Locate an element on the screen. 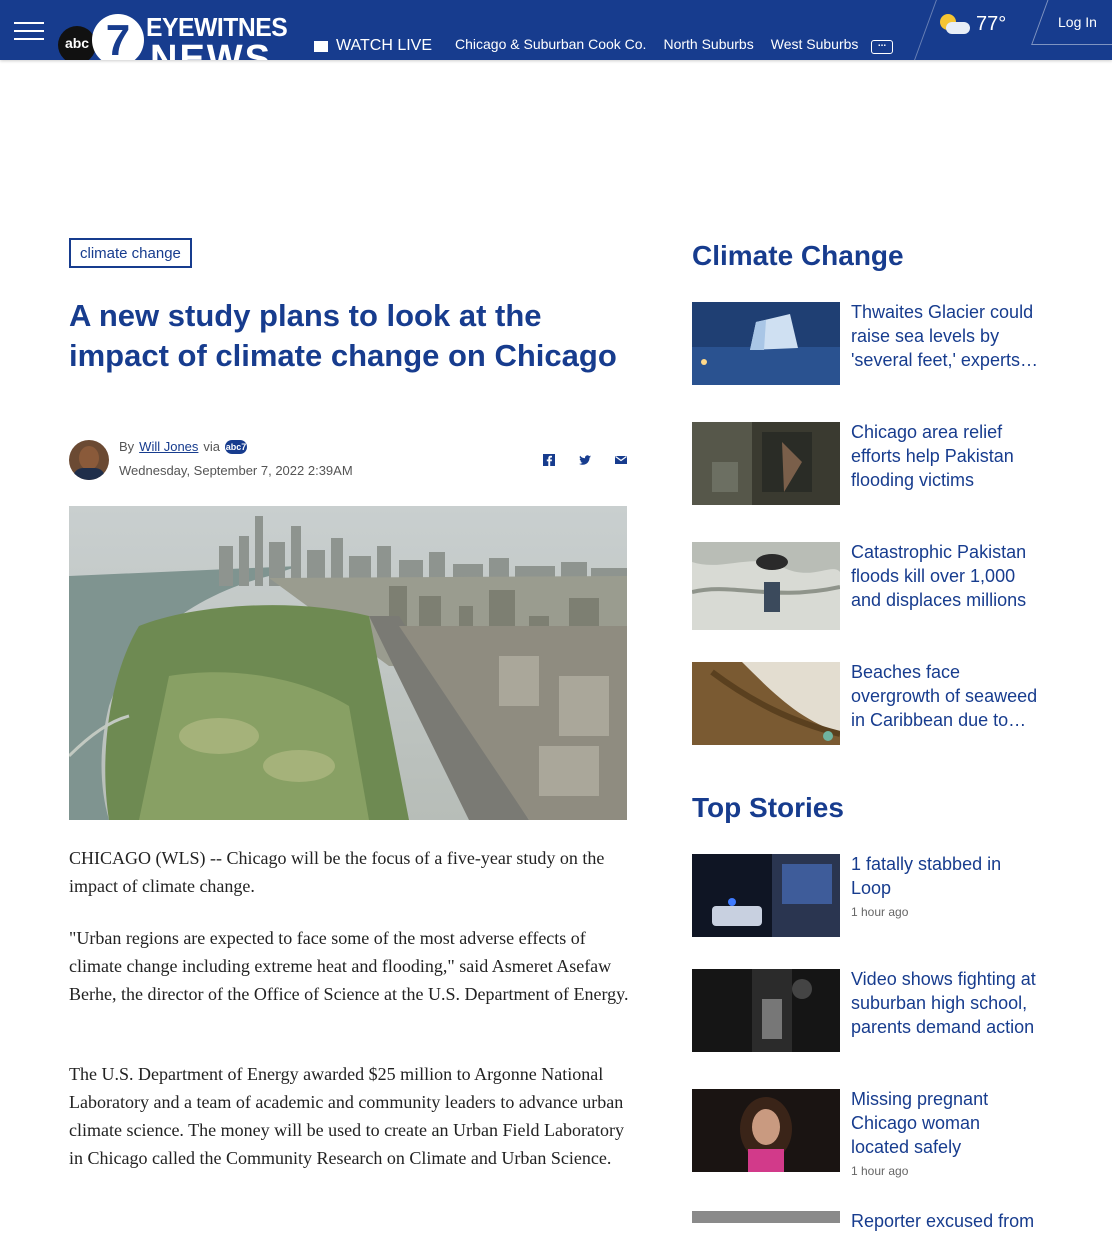 The width and height of the screenshot is (1112, 1233). temperature: 77° is located at coordinates (991, 23).